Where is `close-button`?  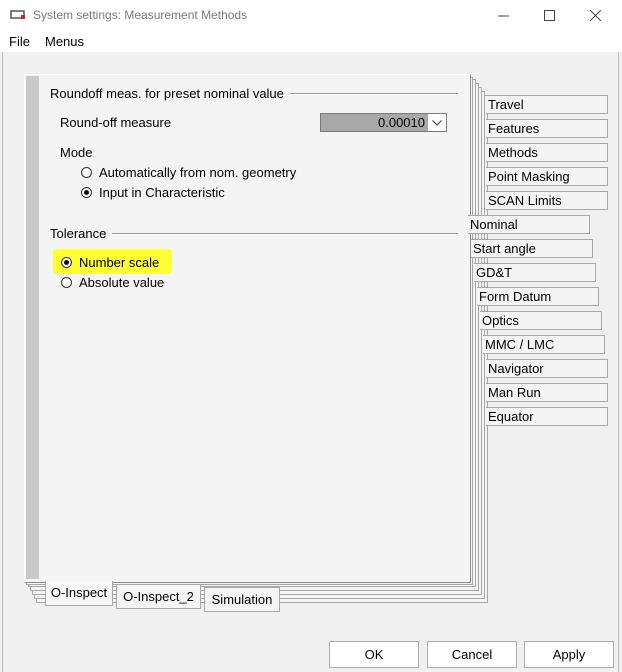 close-button is located at coordinates (595, 15).